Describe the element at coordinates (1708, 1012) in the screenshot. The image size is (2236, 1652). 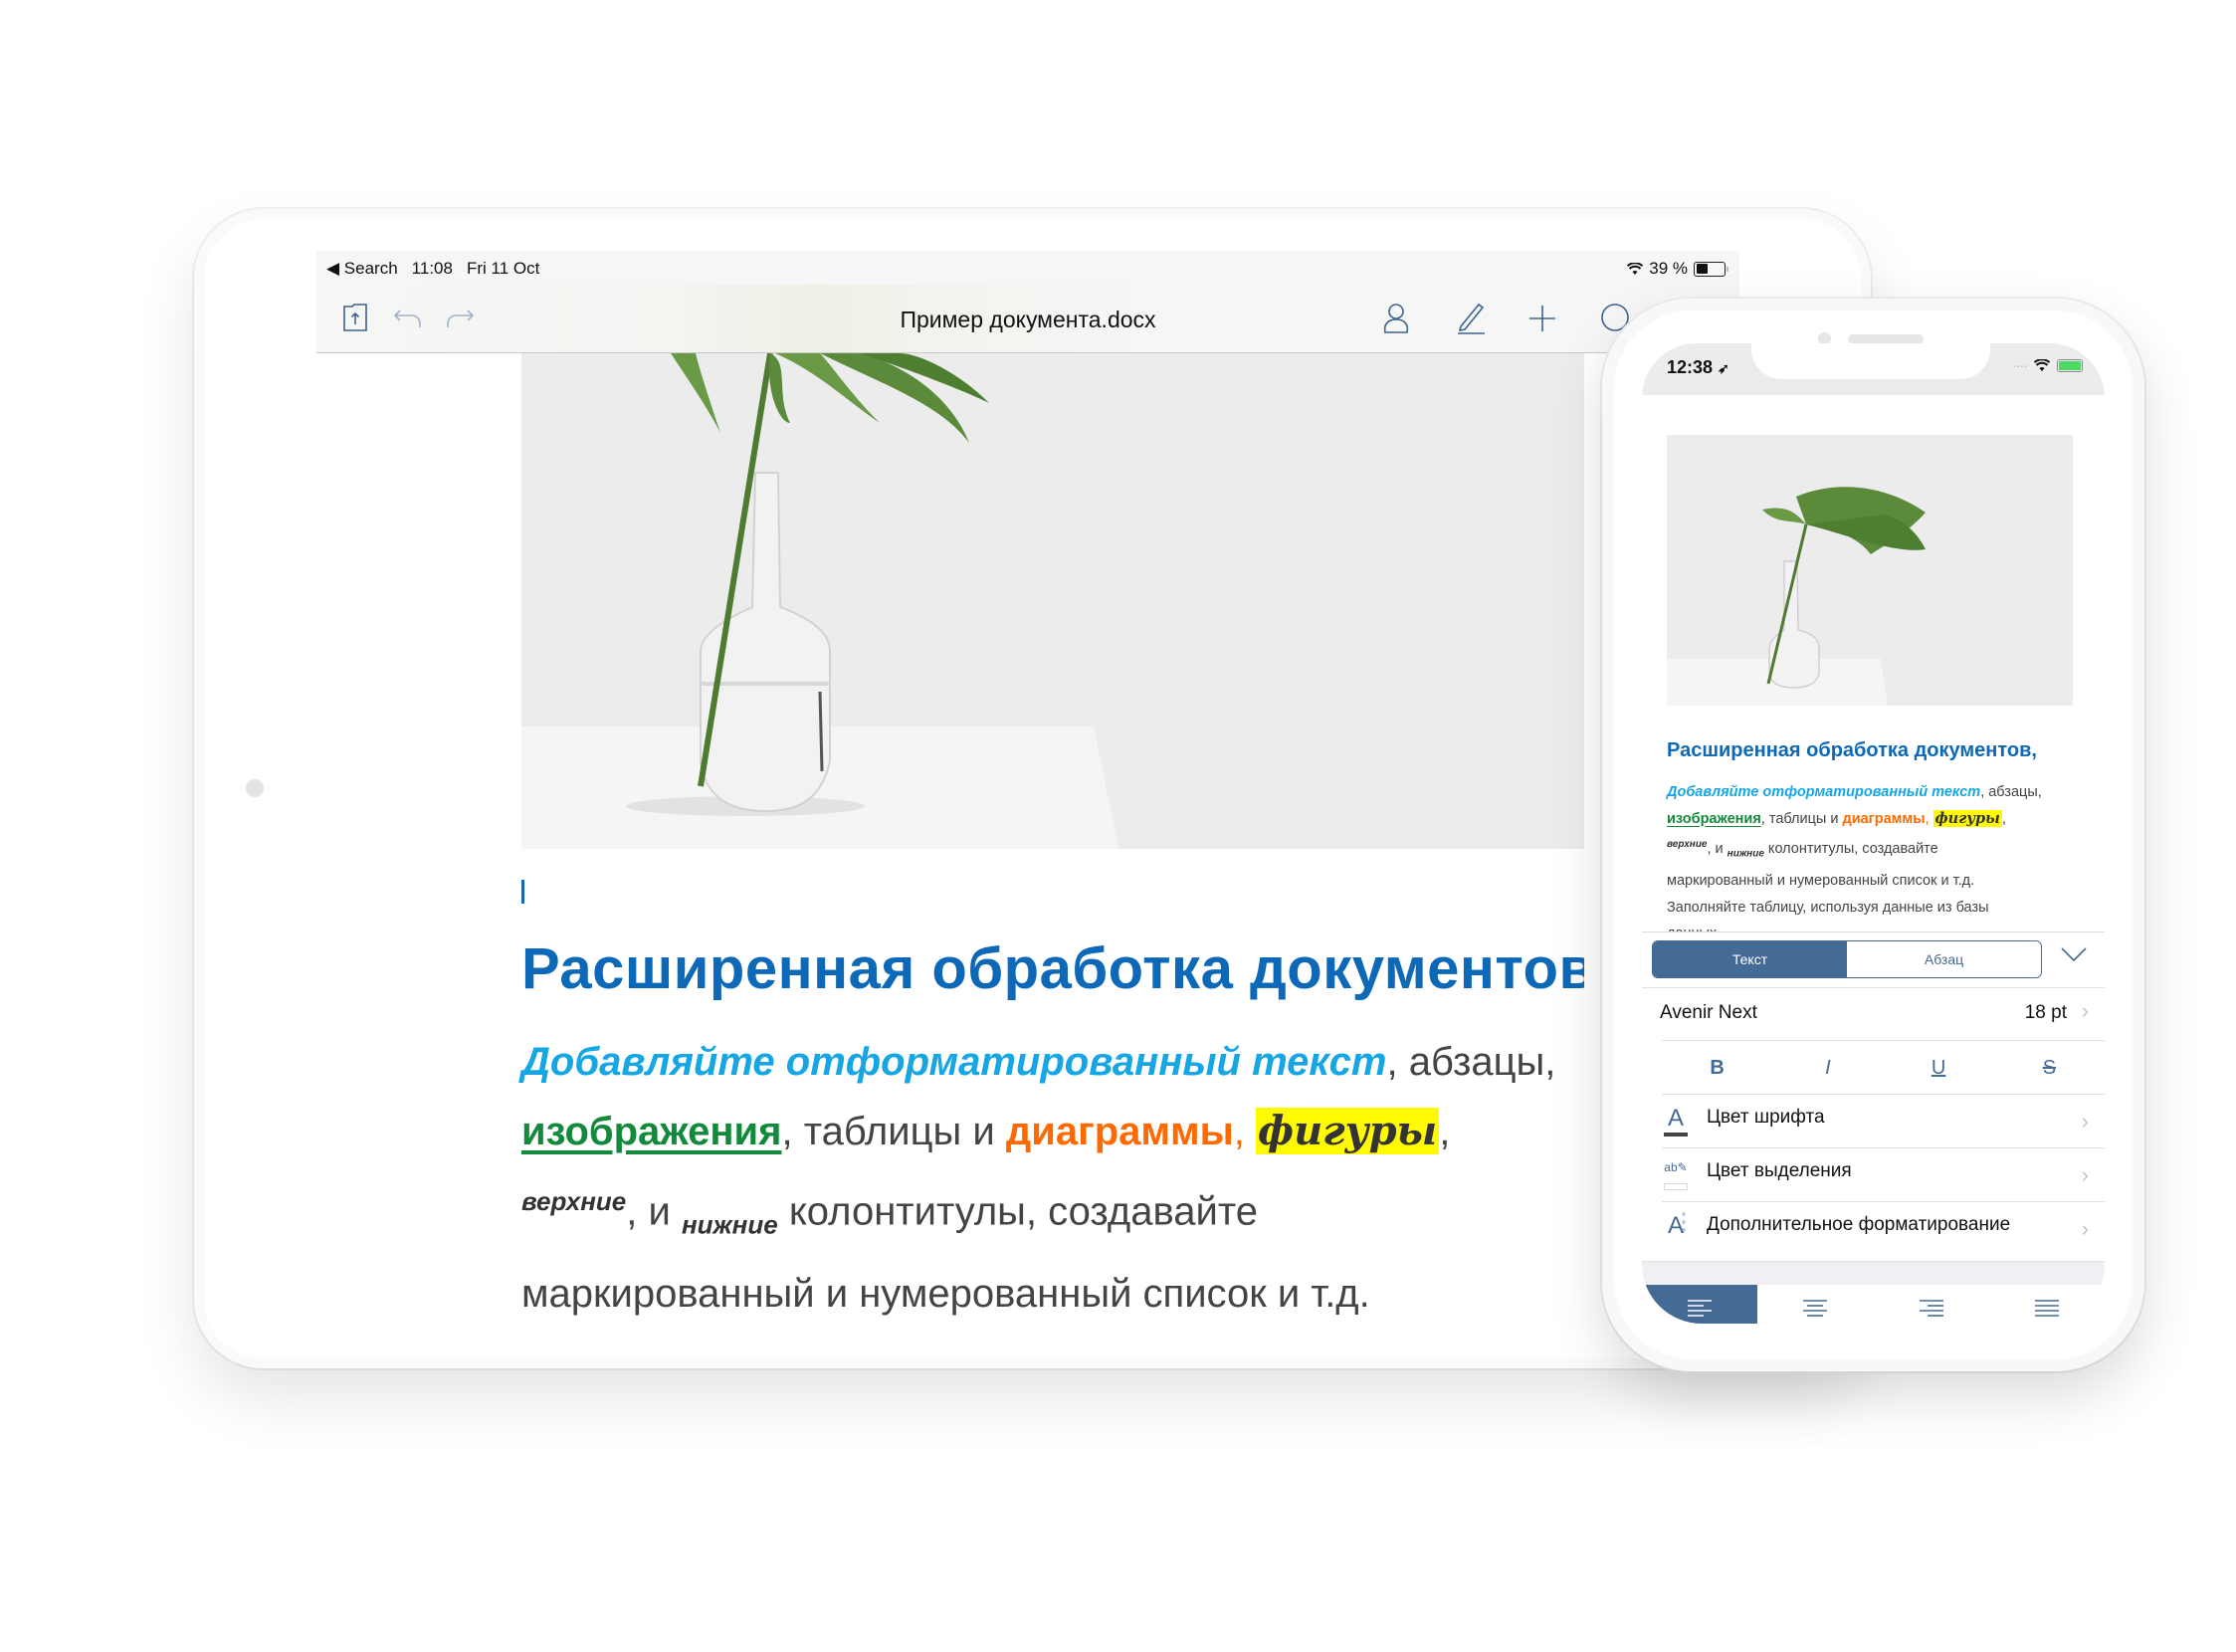
I see `font-name: Avenir Next` at that location.